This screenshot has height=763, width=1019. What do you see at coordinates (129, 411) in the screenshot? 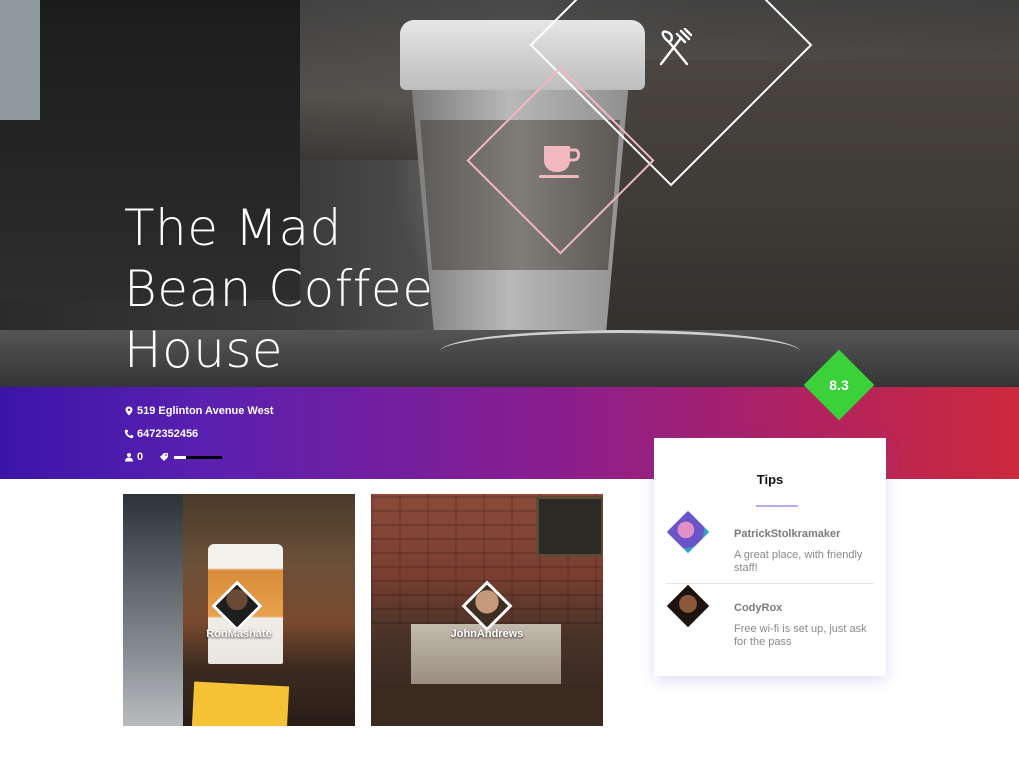
I see `location-pin-icon` at bounding box center [129, 411].